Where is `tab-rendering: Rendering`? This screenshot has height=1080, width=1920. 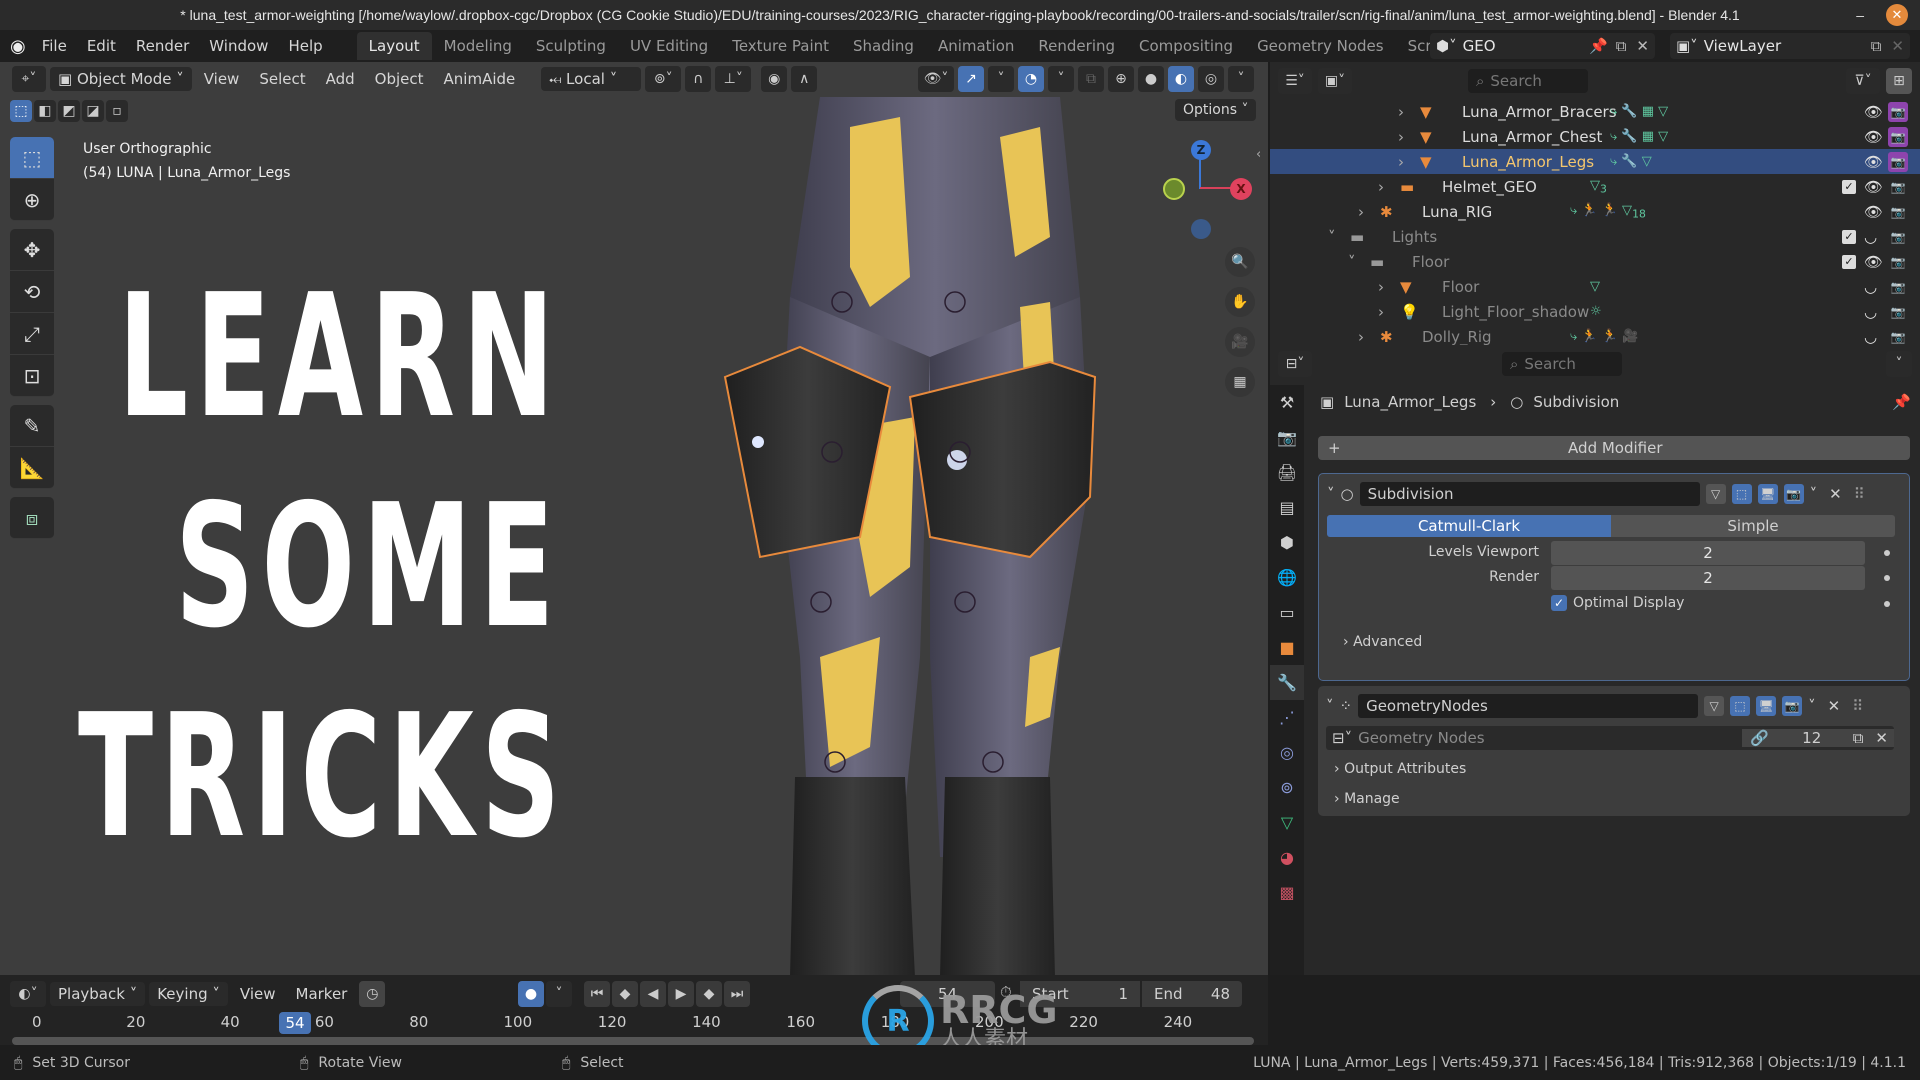 tab-rendering: Rendering is located at coordinates (1076, 46).